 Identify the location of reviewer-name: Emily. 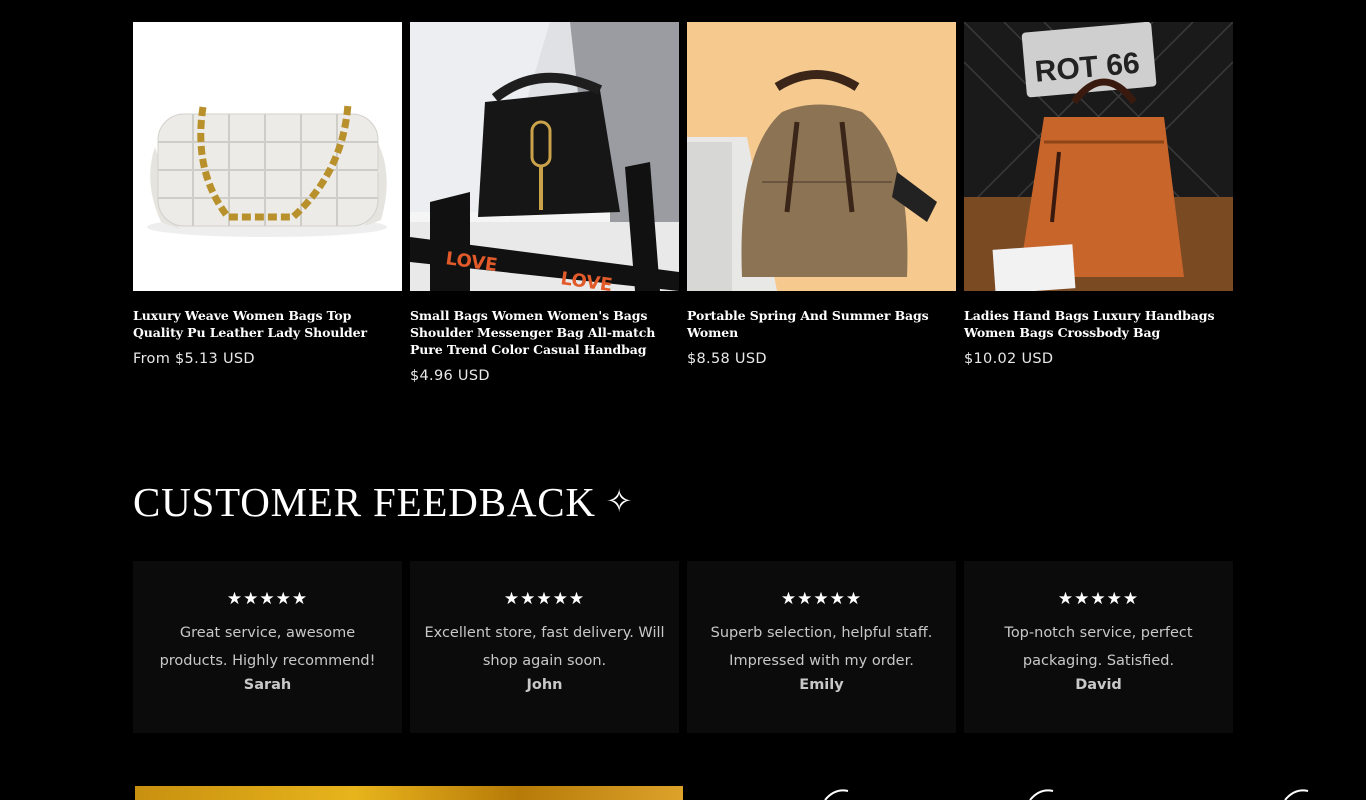
(821, 685).